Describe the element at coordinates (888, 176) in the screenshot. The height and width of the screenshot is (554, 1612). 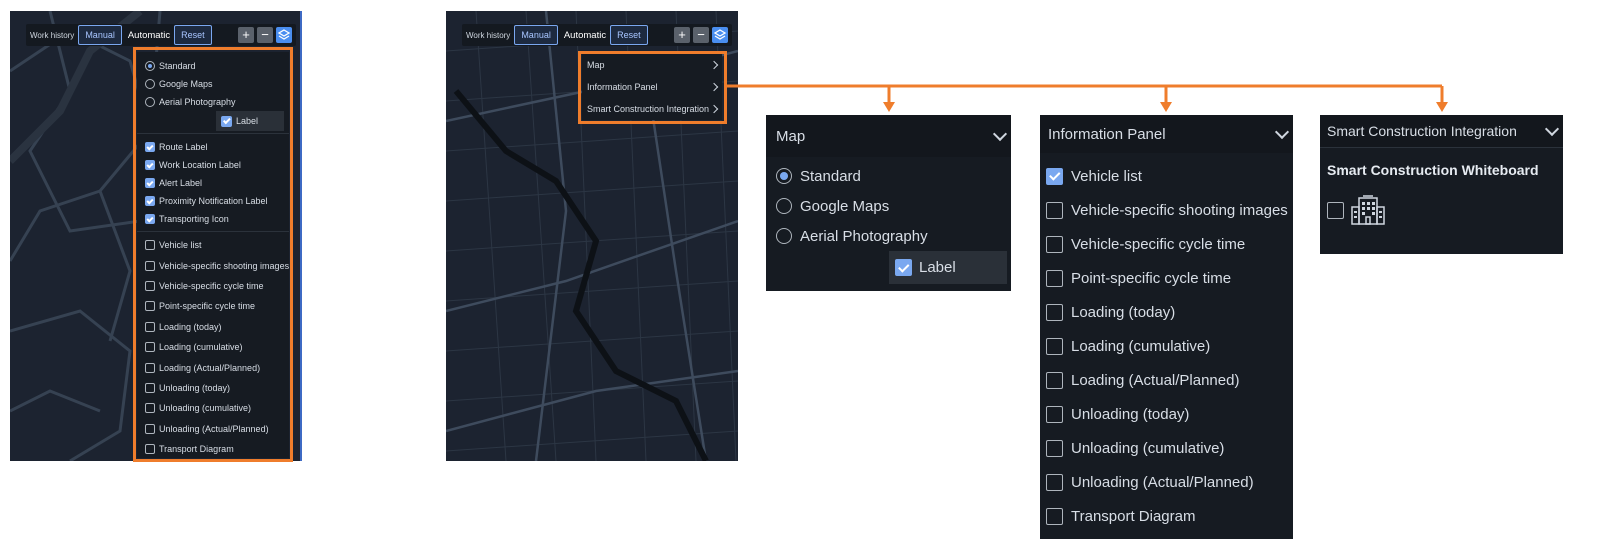
I see `map-panel-option-standard: Standard` at that location.